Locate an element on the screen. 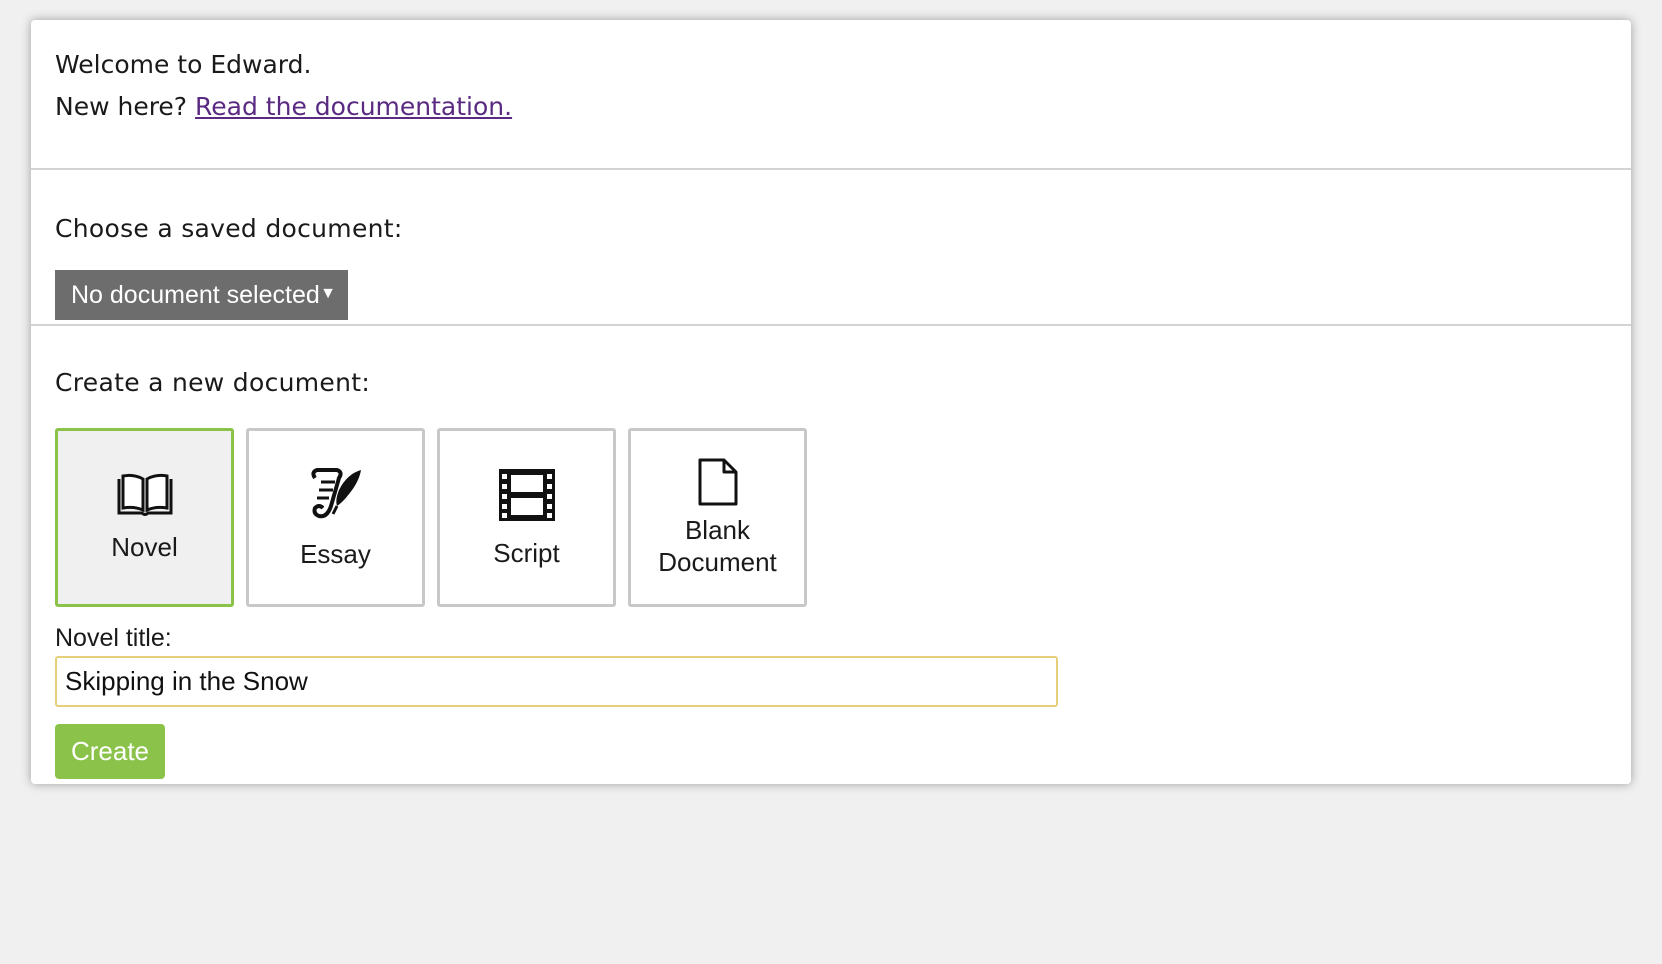 The width and height of the screenshot is (1662, 964). document-type-novel: Novel is located at coordinates (144, 517).